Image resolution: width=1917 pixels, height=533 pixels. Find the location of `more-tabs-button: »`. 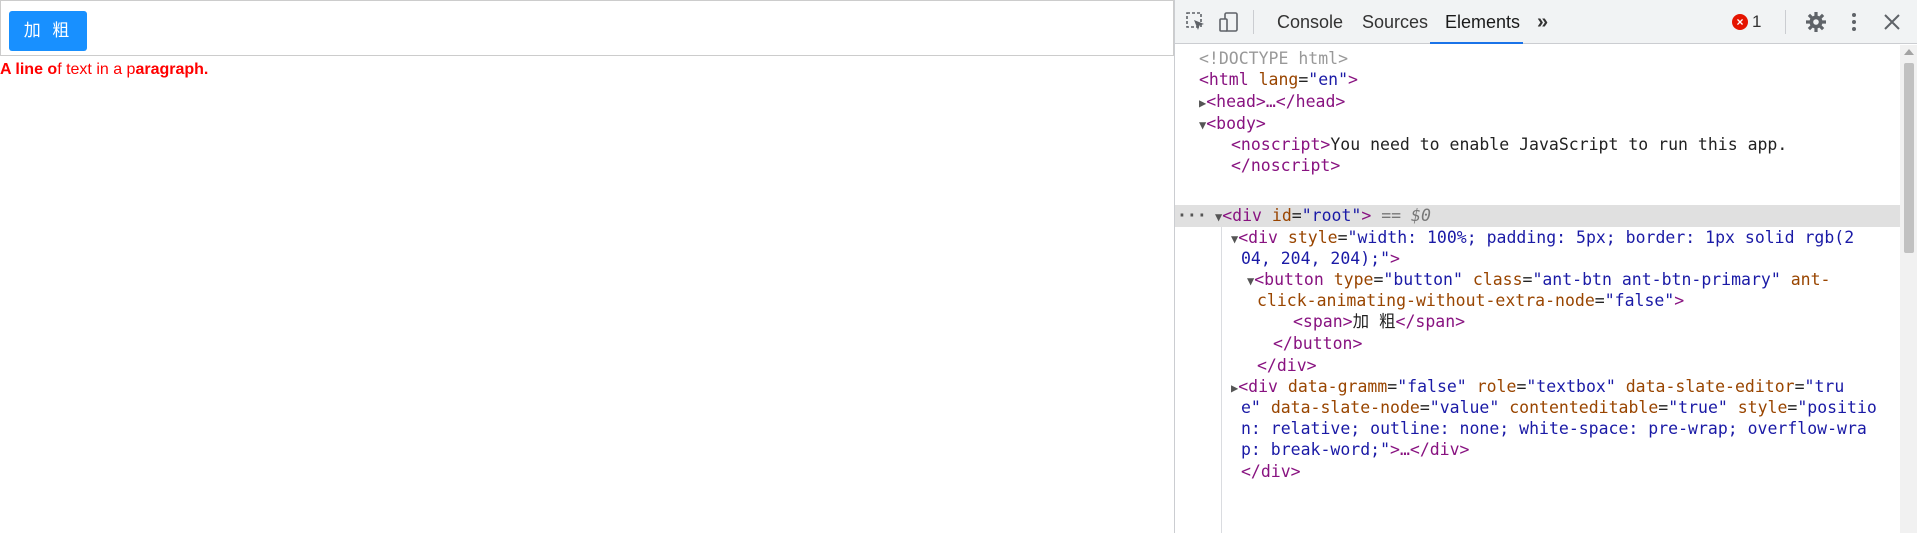

more-tabs-button: » is located at coordinates (1542, 22).